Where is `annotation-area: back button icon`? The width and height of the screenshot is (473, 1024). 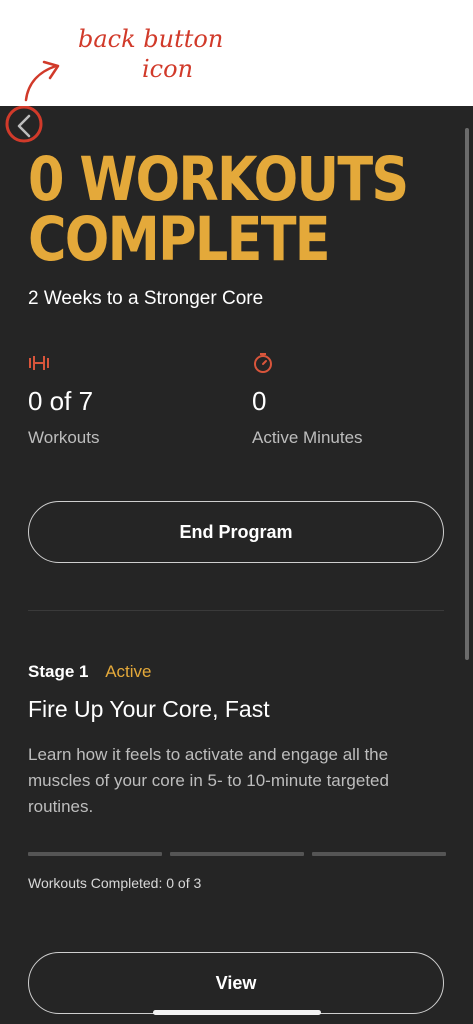
annotation-area: back button icon is located at coordinates (236, 53).